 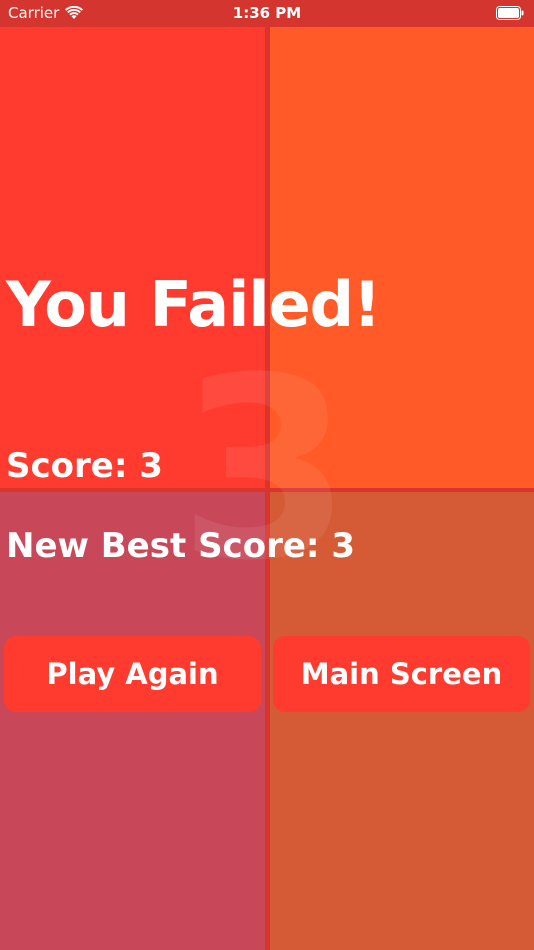 I want to click on battery-icon, so click(x=510, y=13).